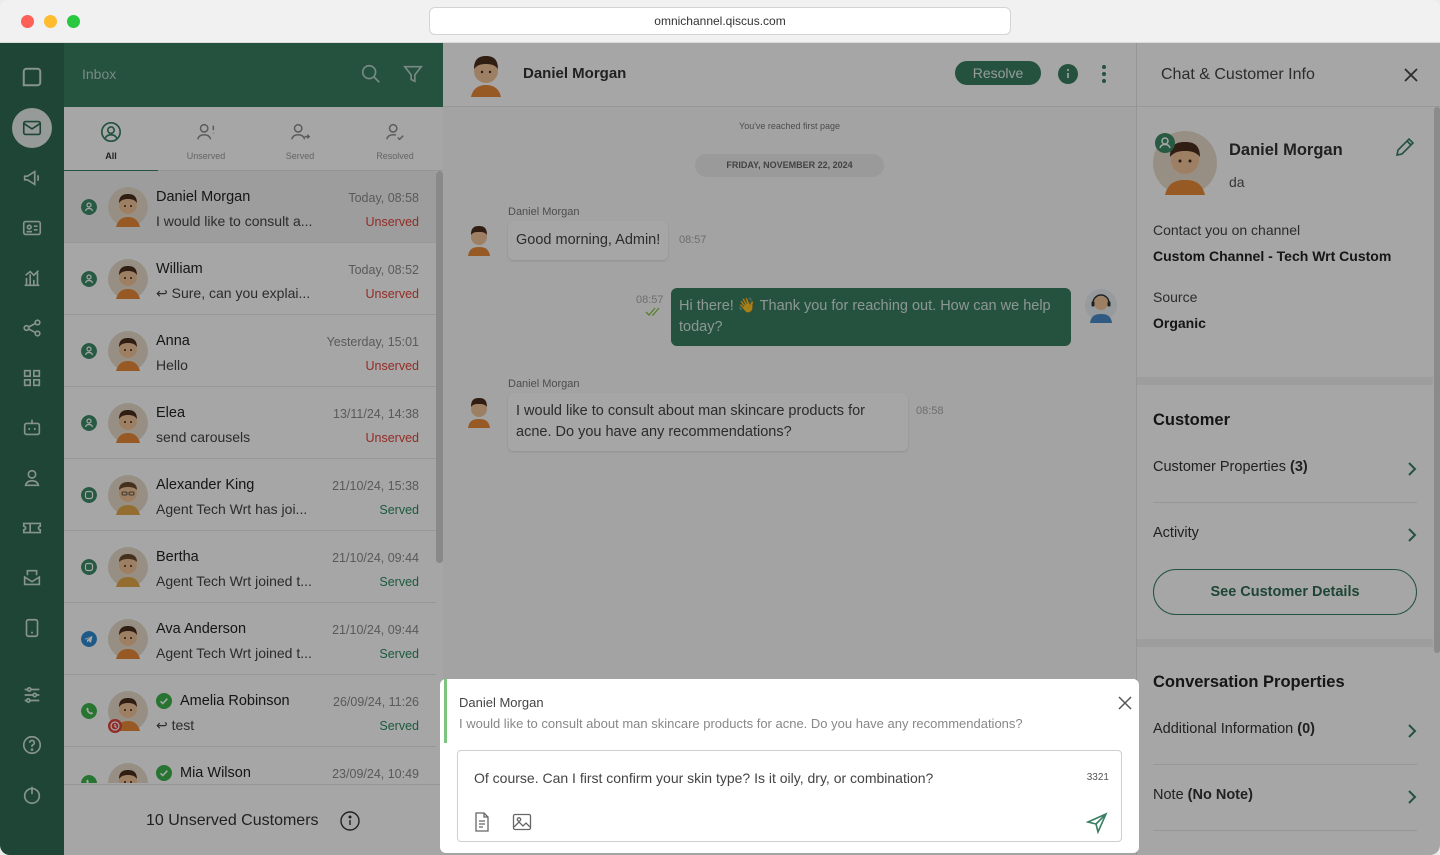 The width and height of the screenshot is (1440, 855). Describe the element at coordinates (720, 21) in the screenshot. I see `address-bar: omnichannel.qiscus.com` at that location.